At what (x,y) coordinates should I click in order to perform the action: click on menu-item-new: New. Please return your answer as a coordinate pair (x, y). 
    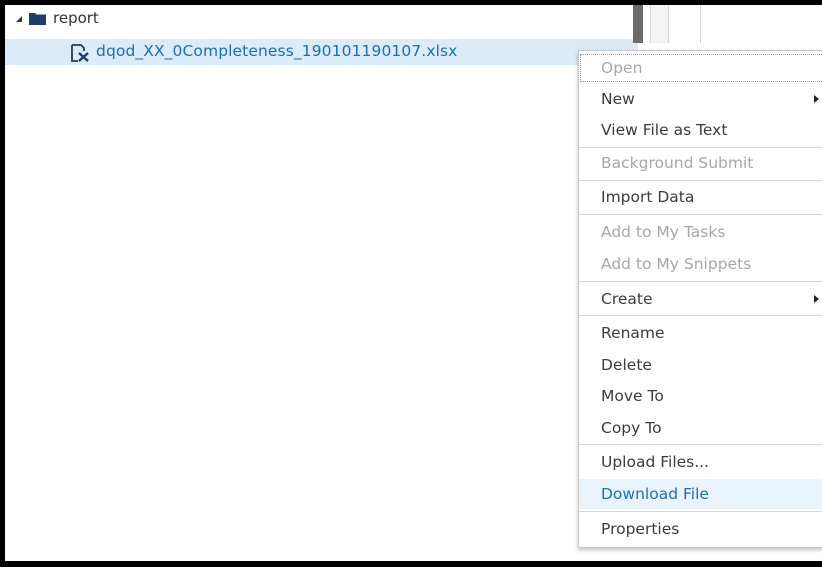
    Looking at the image, I should click on (700, 99).